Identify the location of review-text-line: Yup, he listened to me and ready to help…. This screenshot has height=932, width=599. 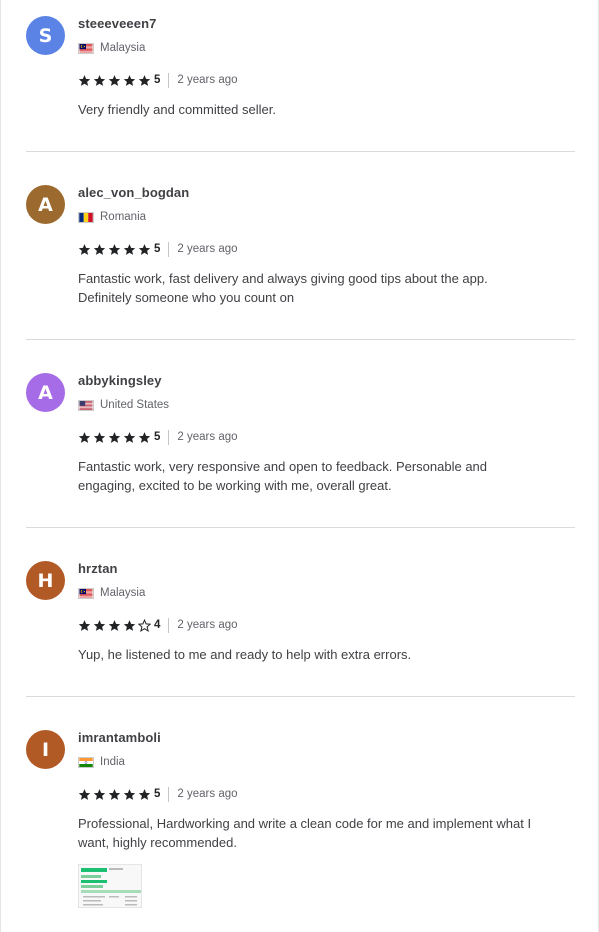
(245, 654).